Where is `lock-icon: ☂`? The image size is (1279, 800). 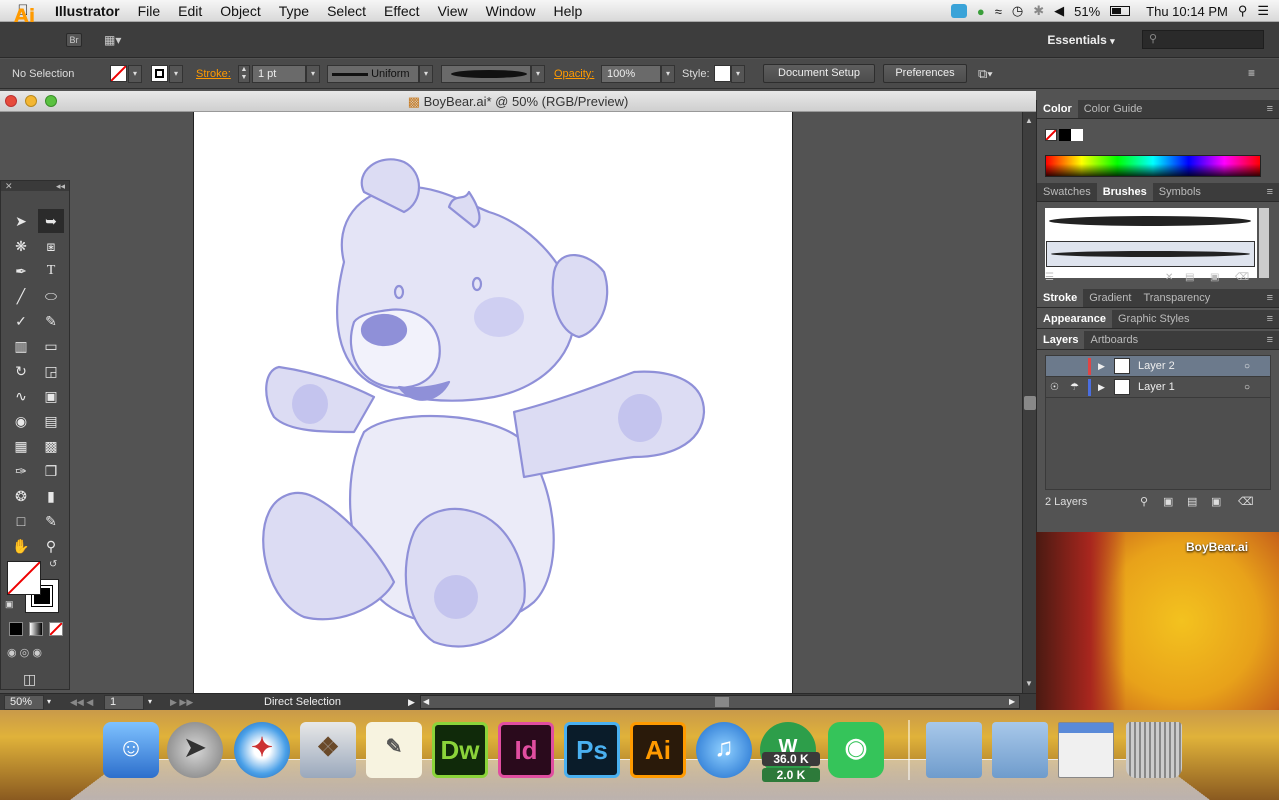
lock-icon: ☂ is located at coordinates (1074, 387).